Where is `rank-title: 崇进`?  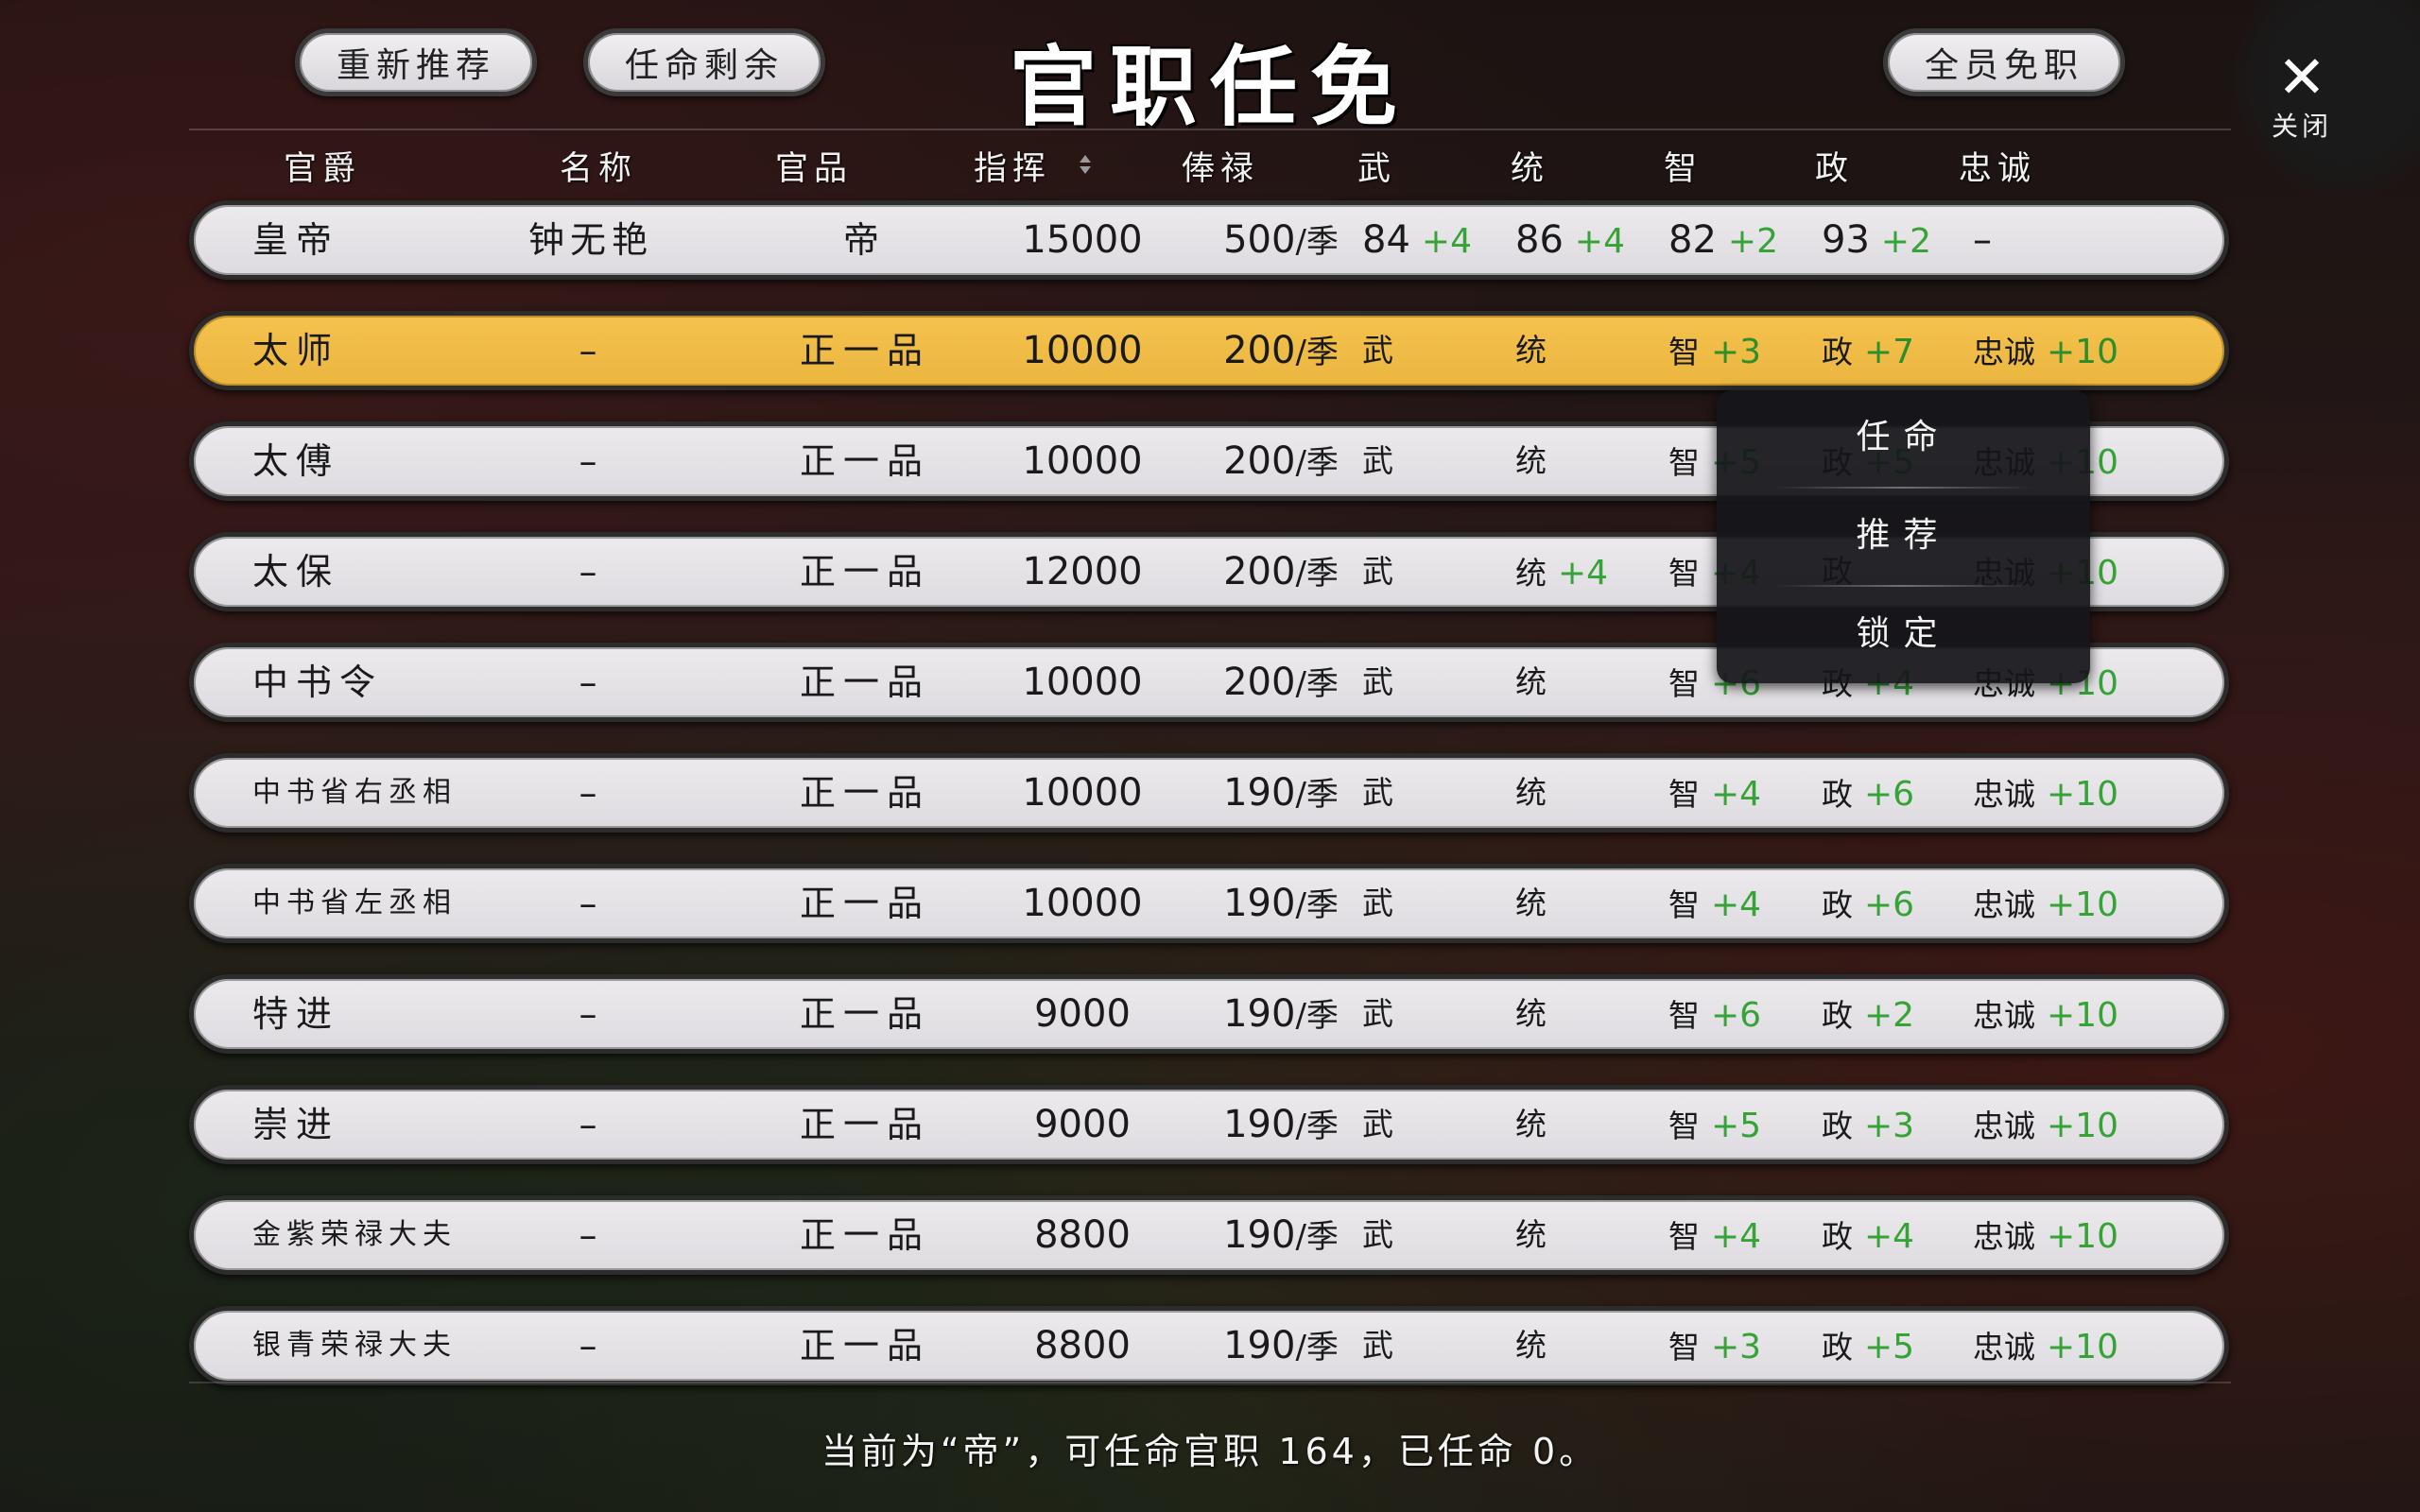 rank-title: 崇进 is located at coordinates (296, 1124).